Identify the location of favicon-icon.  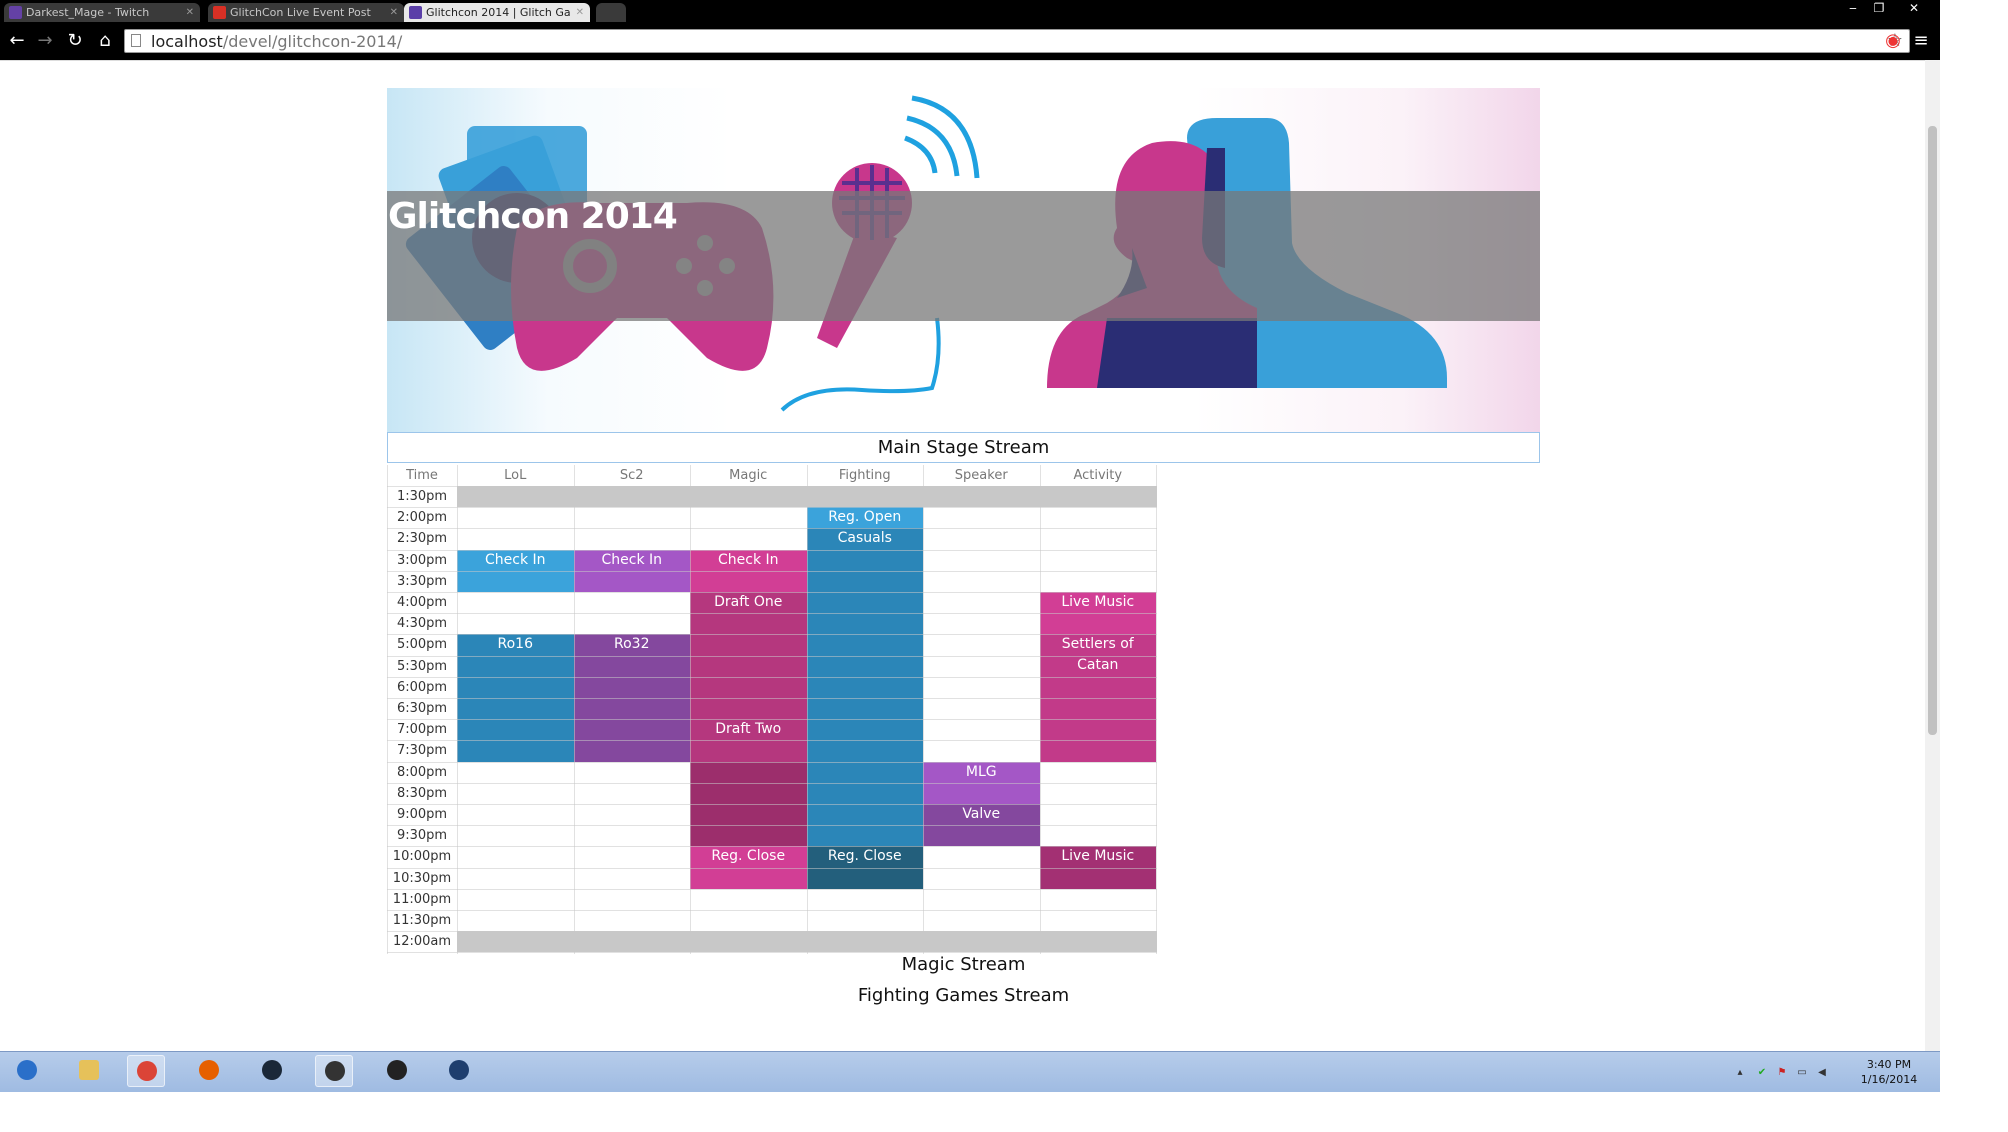
(15, 12).